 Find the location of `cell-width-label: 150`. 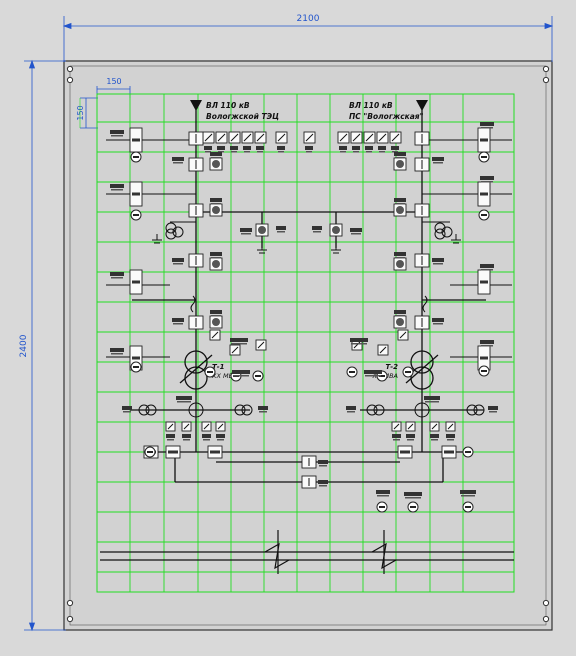

cell-width-label: 150 is located at coordinates (113, 81).